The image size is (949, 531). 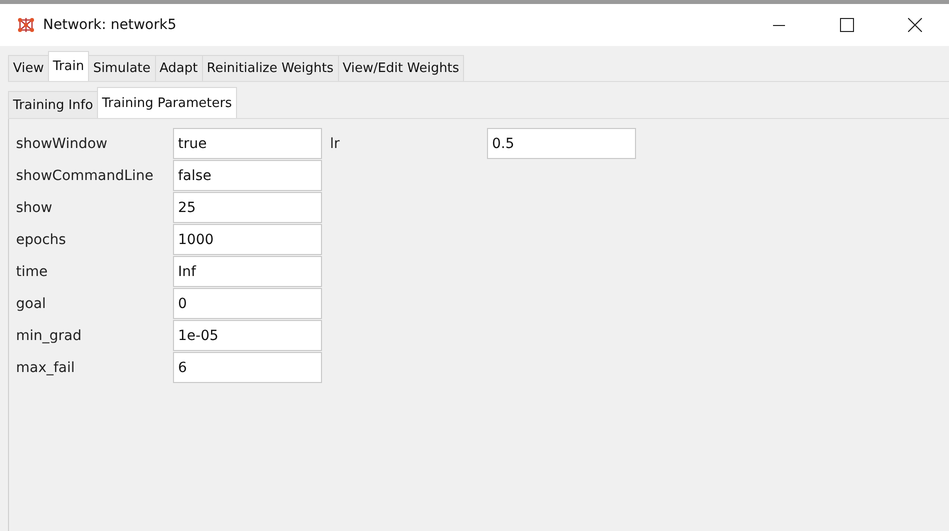 I want to click on window-title: Network: network5, so click(x=109, y=25).